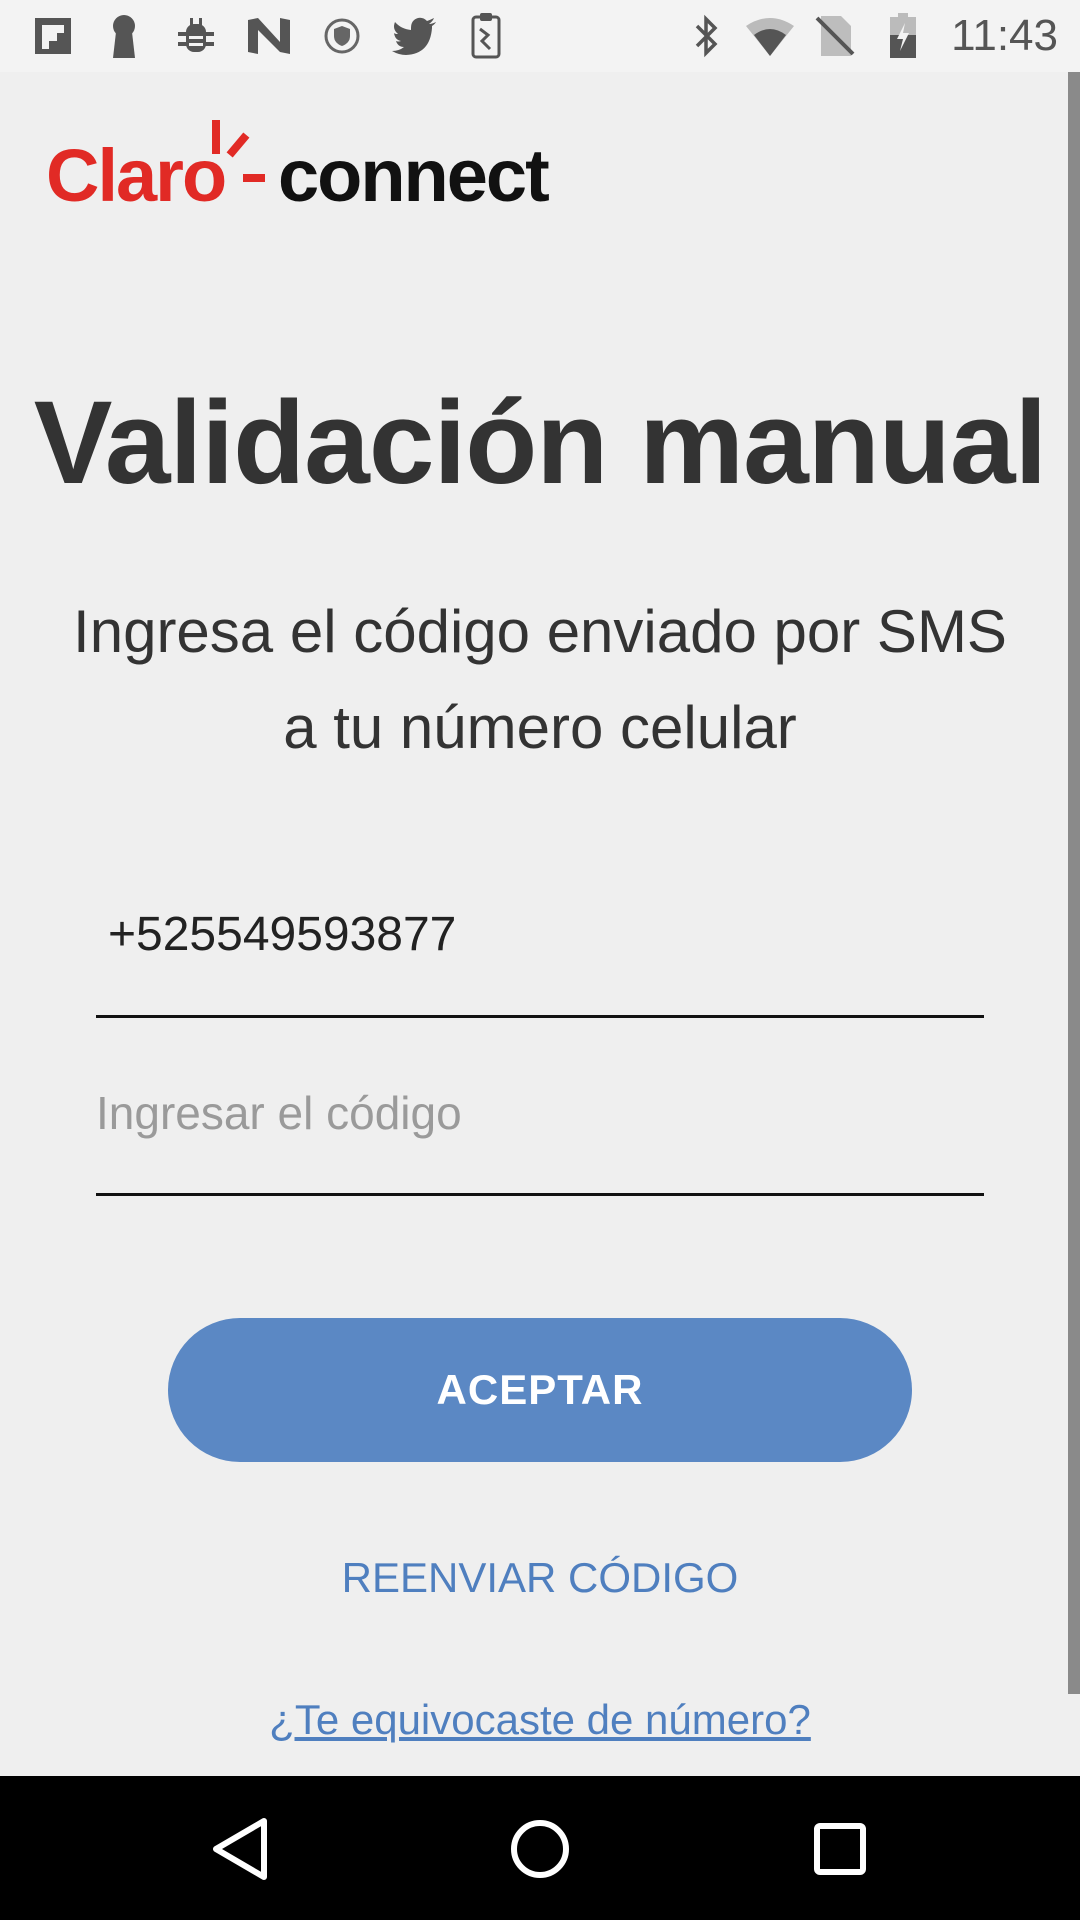 This screenshot has height=1920, width=1080. I want to click on claro-connect-logo: Claro connect, so click(306, 168).